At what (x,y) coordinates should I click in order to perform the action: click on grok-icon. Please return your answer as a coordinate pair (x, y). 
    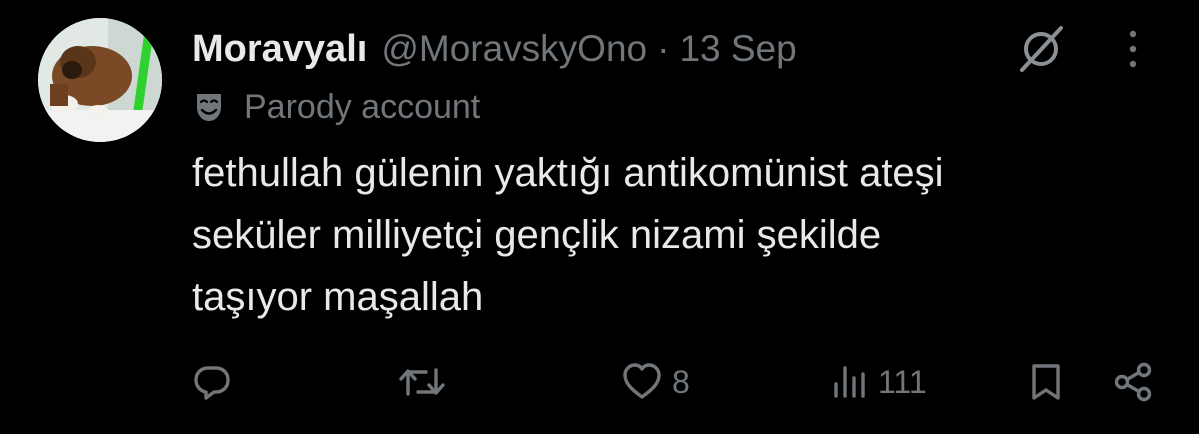
    Looking at the image, I should click on (1041, 49).